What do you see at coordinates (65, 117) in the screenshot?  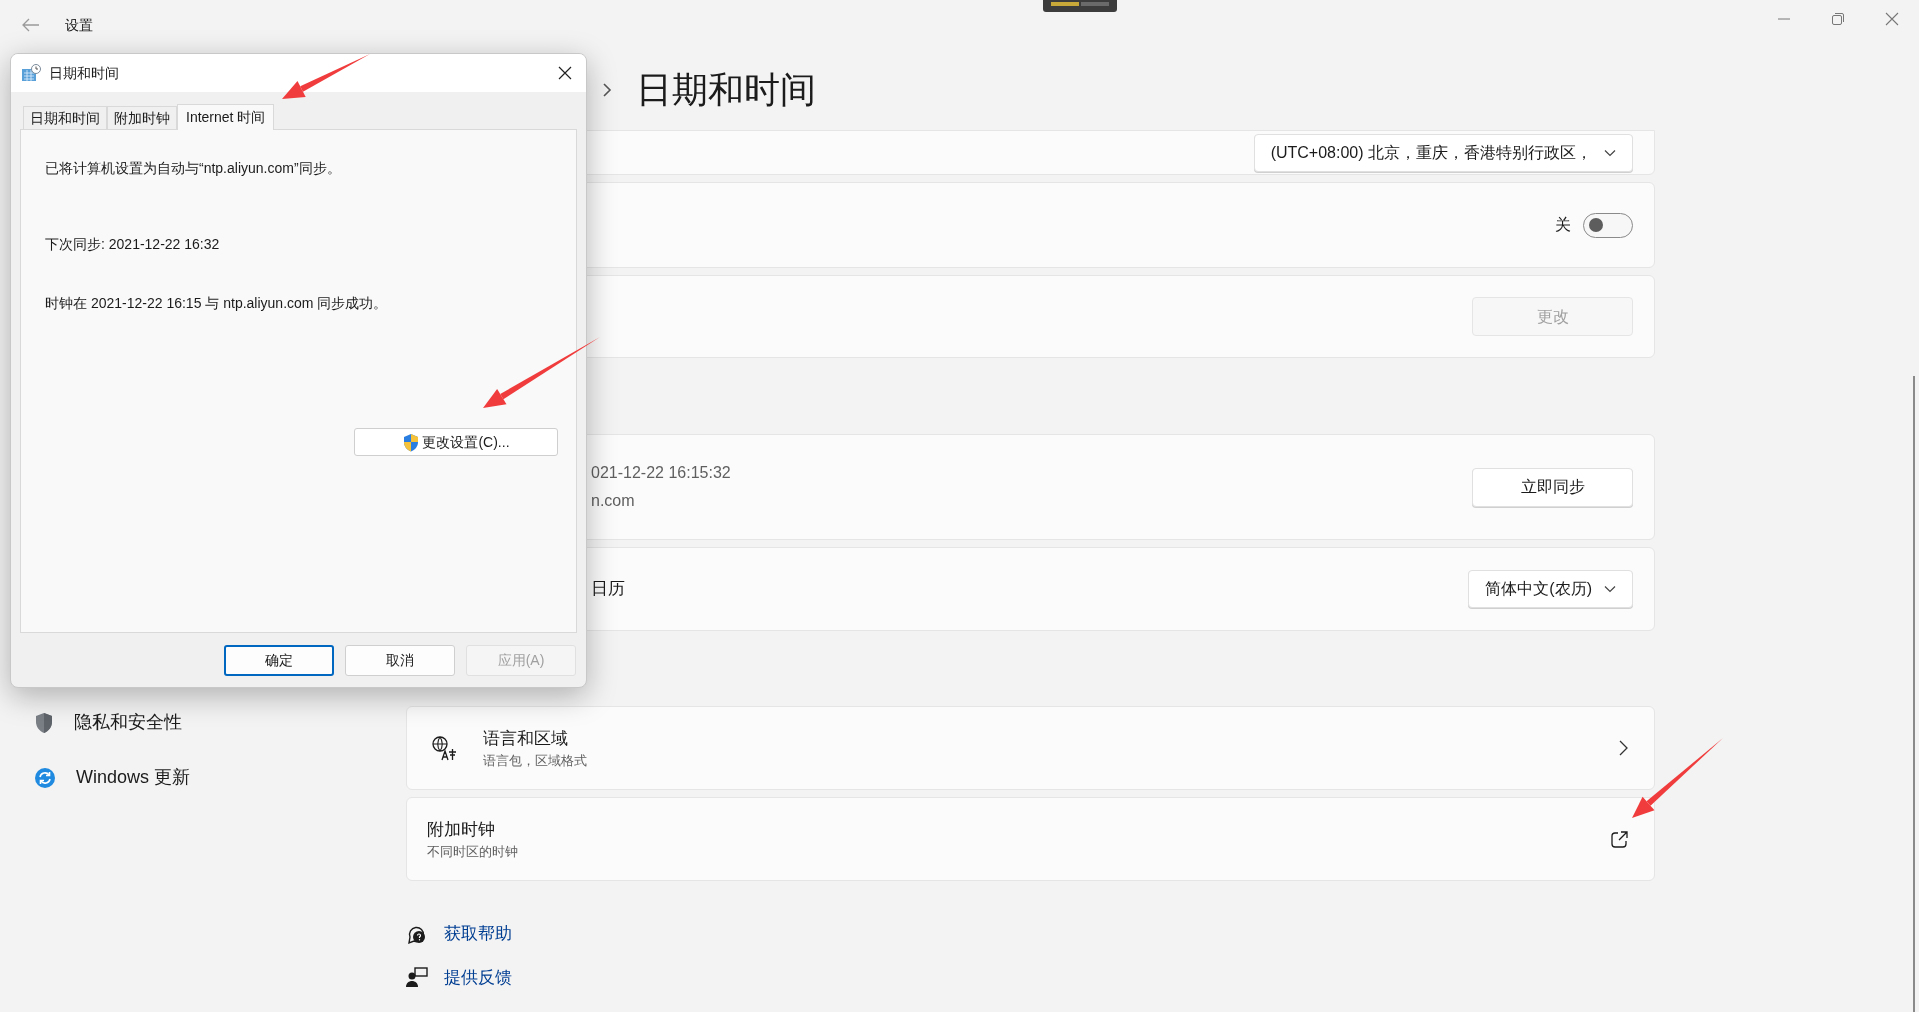 I see `dialog-tab: 日期和时间` at bounding box center [65, 117].